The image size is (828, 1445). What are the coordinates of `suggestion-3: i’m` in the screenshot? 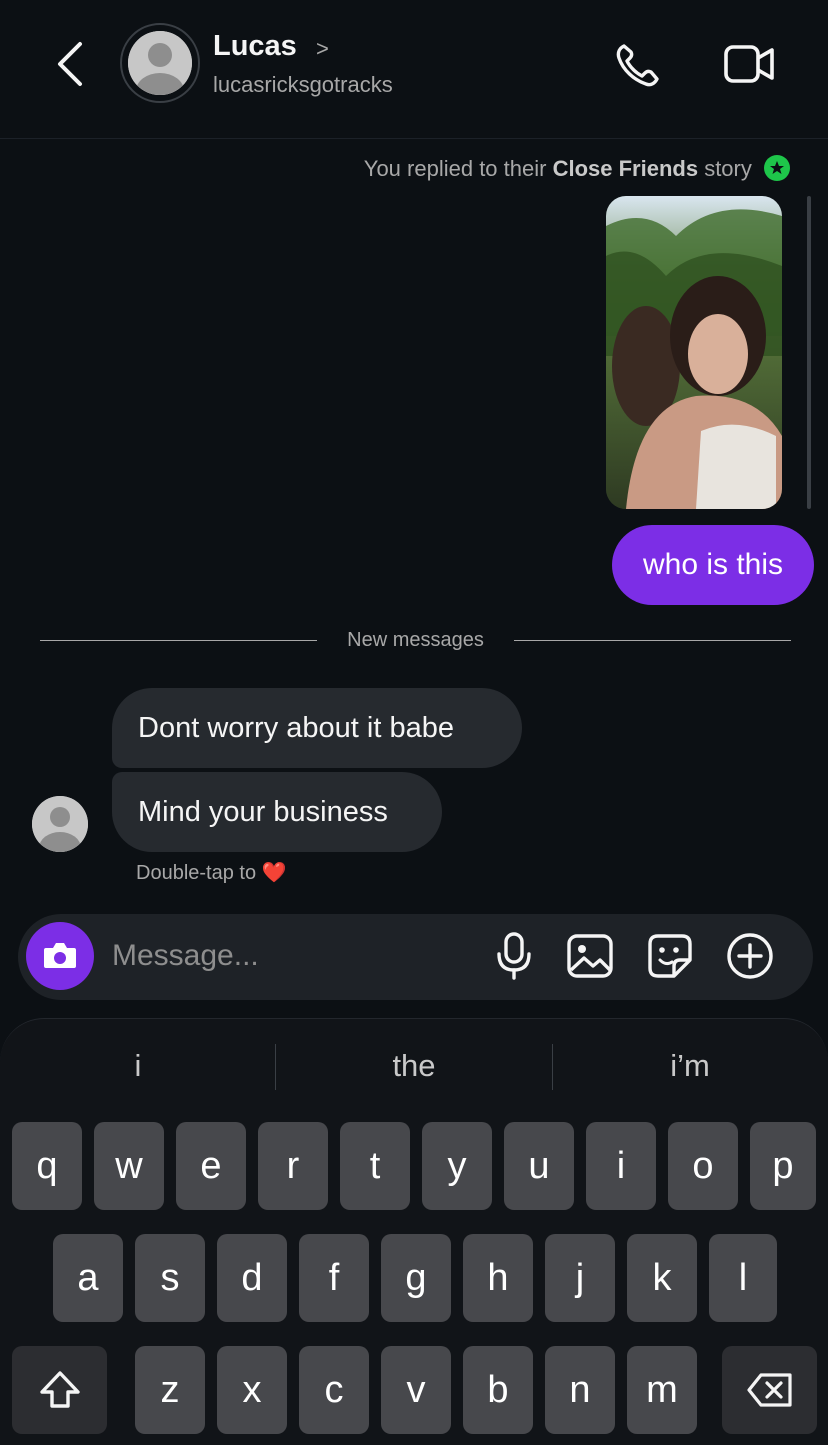 It's located at (690, 1066).